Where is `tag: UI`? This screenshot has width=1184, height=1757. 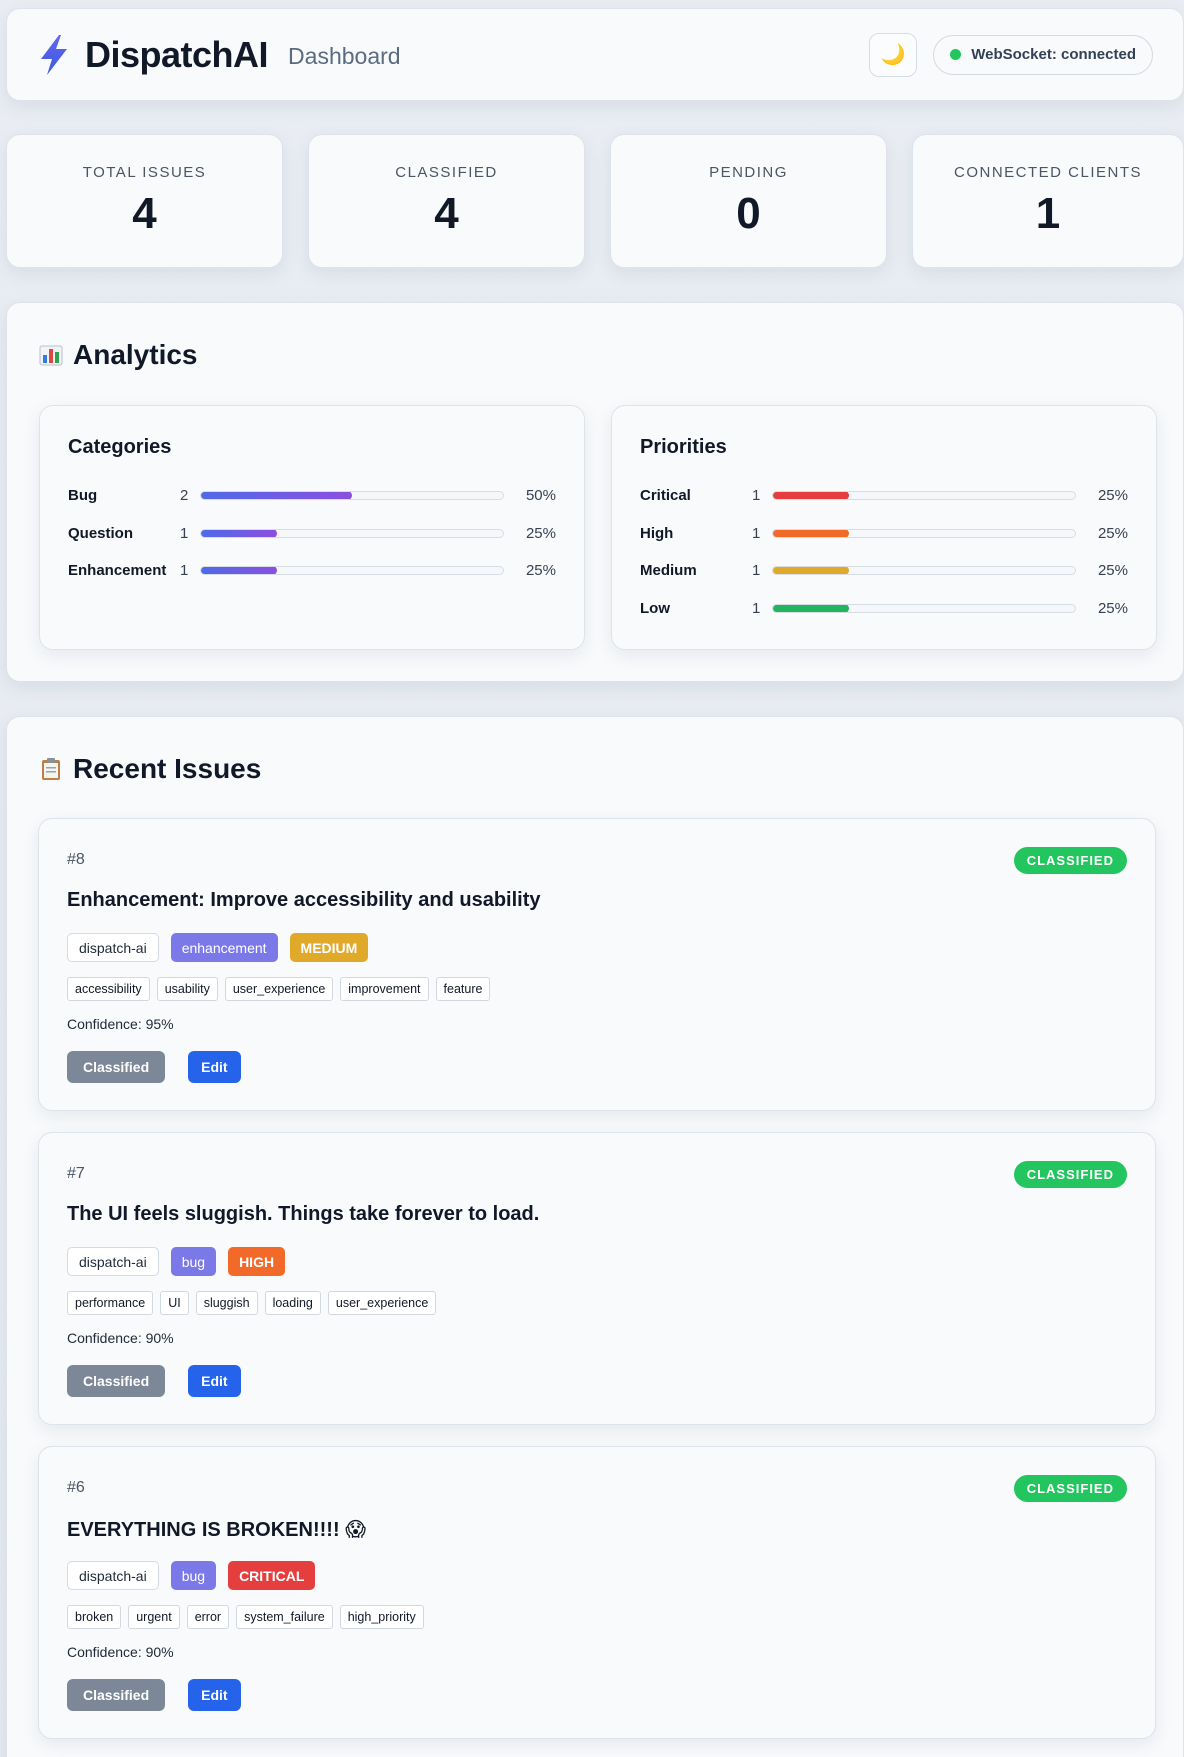
tag: UI is located at coordinates (174, 1303).